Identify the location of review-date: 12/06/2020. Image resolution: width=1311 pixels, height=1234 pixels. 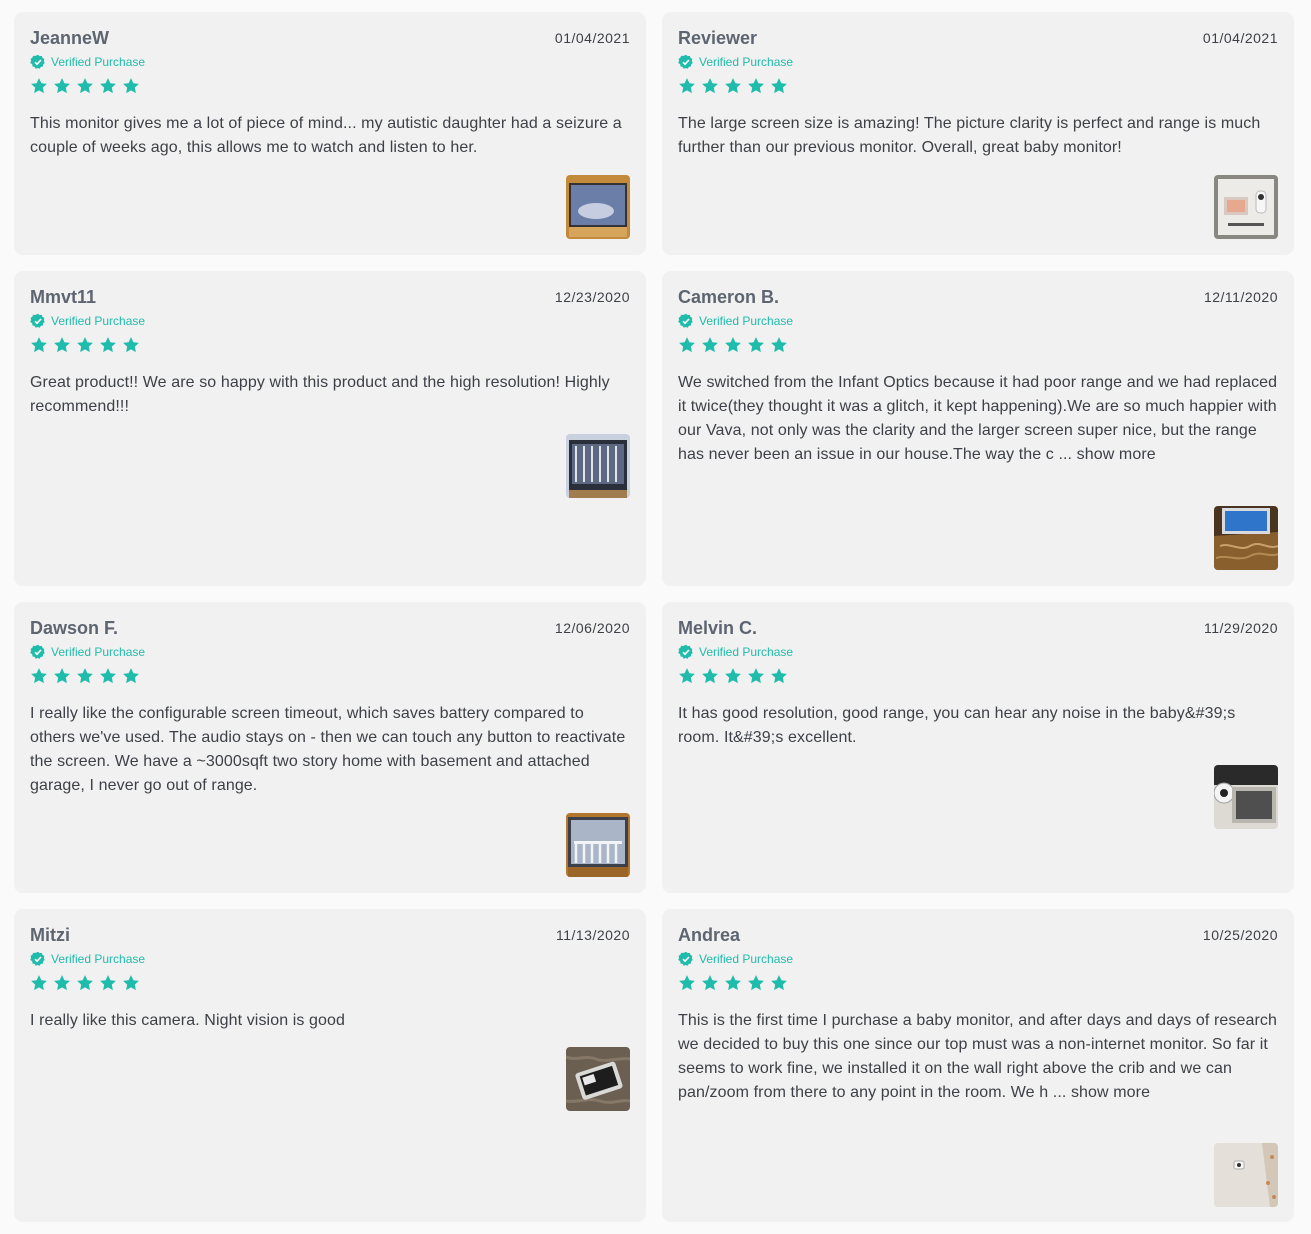
(592, 628).